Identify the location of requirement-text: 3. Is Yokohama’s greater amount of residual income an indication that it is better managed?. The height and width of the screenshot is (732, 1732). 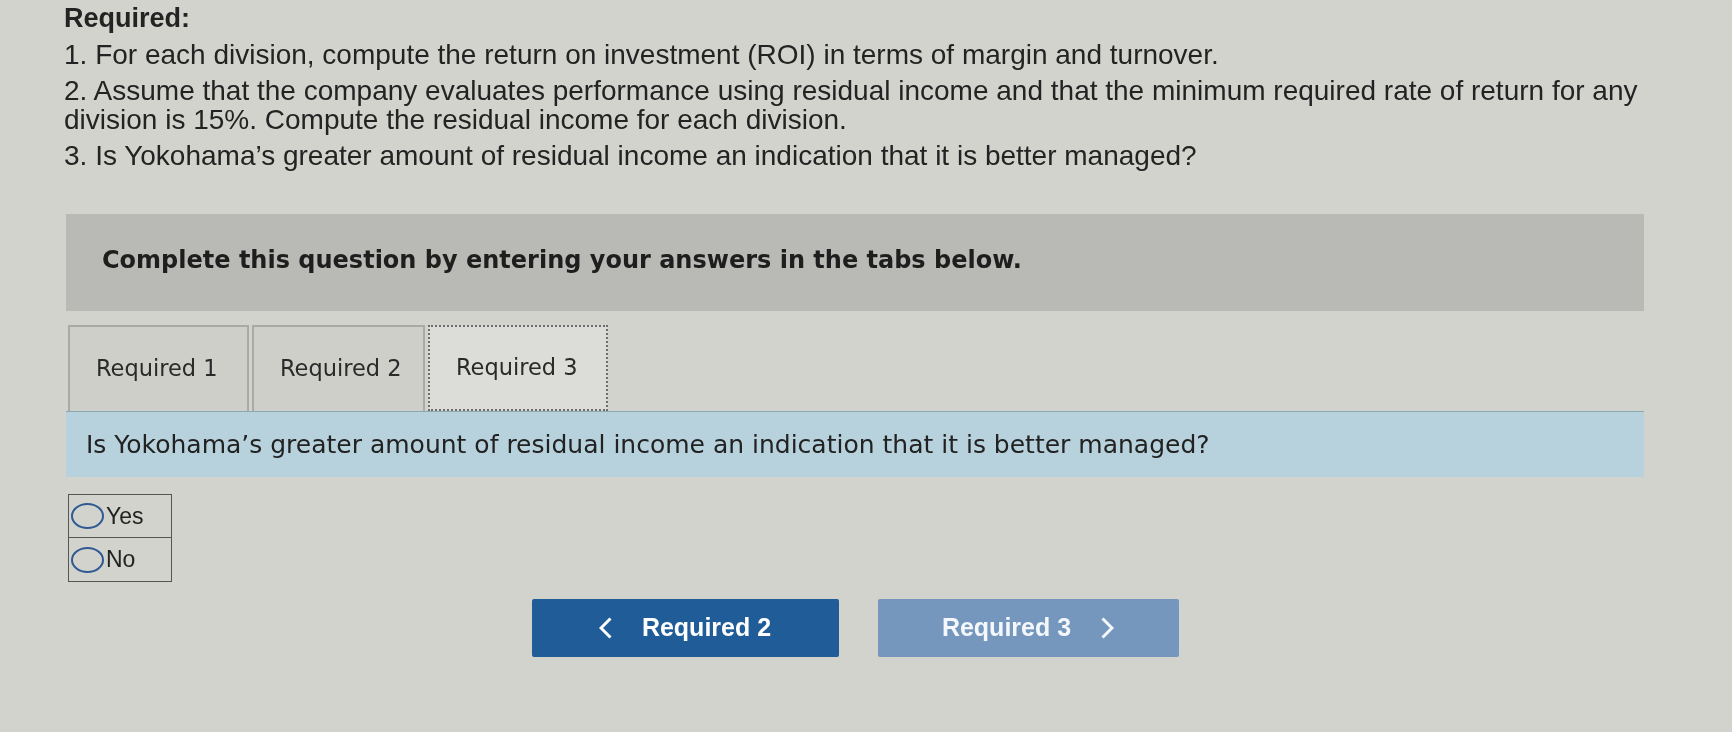
(631, 155).